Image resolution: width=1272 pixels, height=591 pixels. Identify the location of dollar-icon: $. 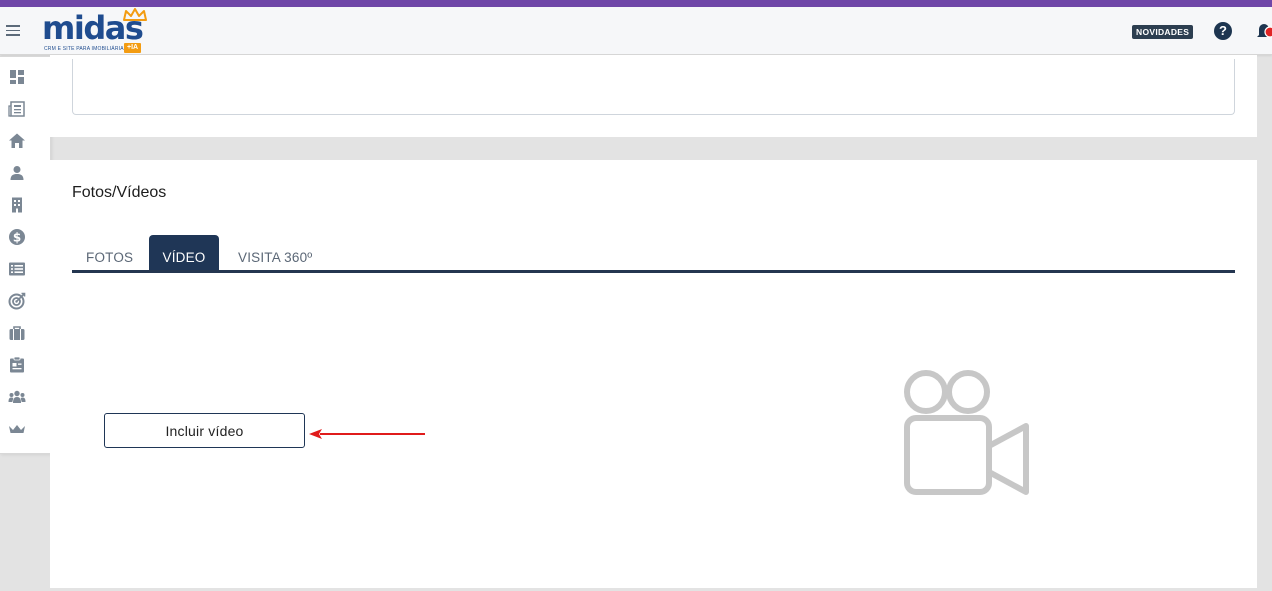
(17, 237).